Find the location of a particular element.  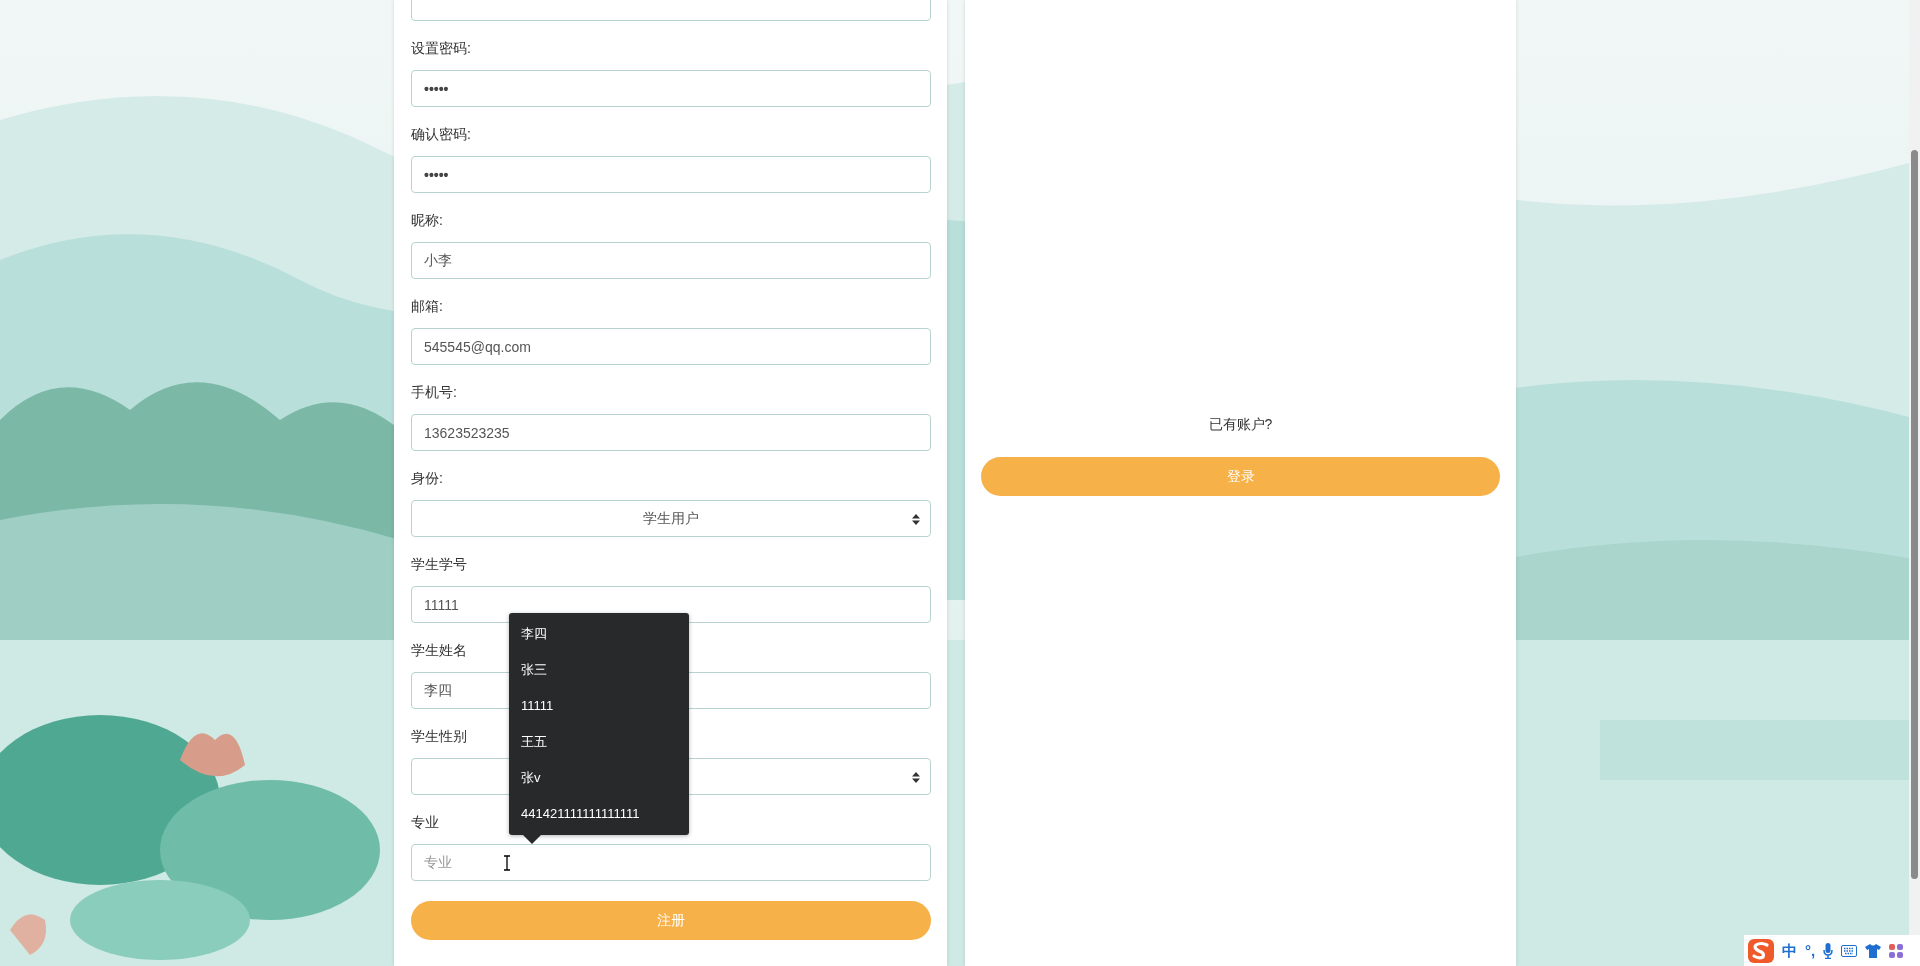

field-label: 学生性别 is located at coordinates (439, 736).